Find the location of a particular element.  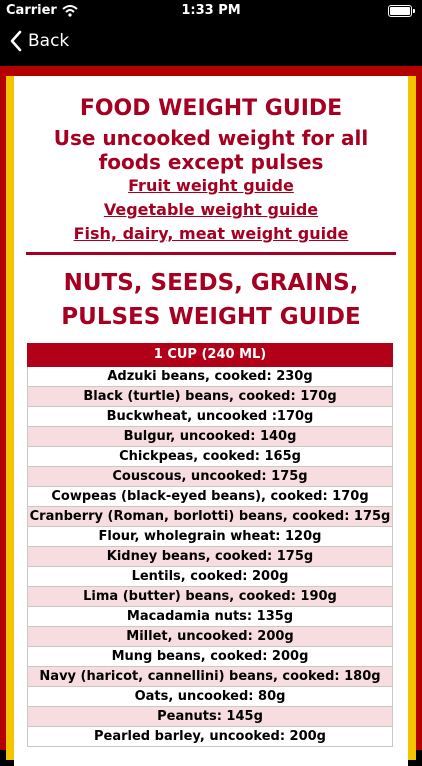

back-button: Back is located at coordinates (39, 41).